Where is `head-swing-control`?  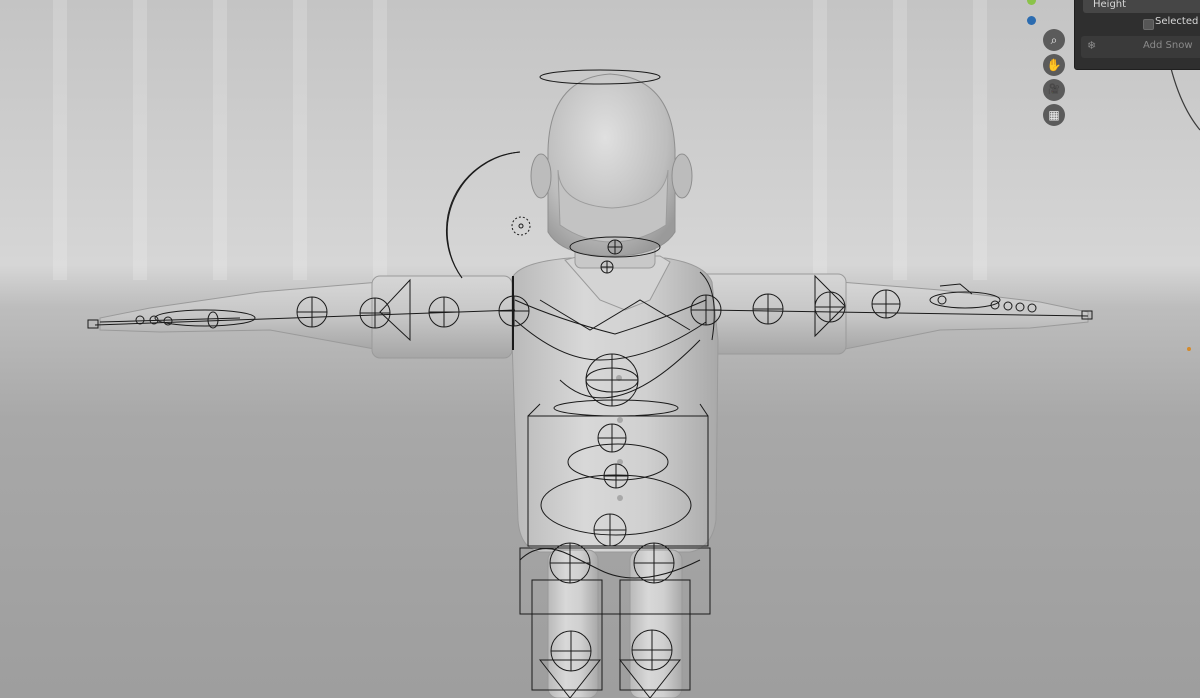
head-swing-control is located at coordinates (483, 215).